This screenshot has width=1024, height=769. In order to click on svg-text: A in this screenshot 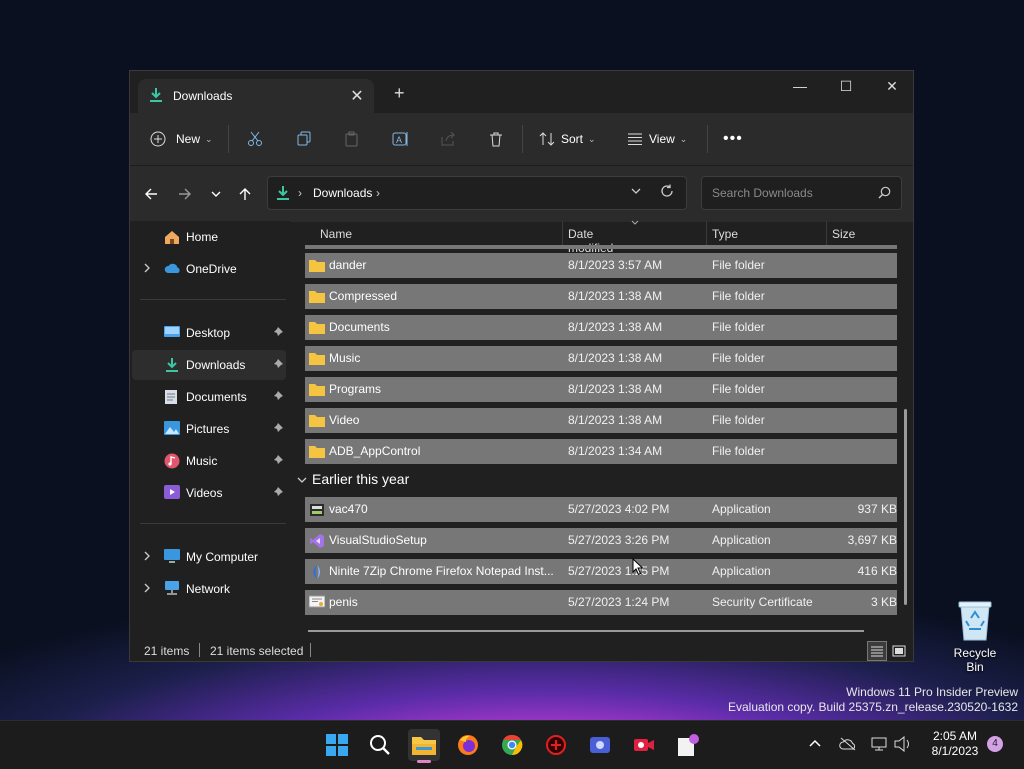, I will do `click(399, 140)`.